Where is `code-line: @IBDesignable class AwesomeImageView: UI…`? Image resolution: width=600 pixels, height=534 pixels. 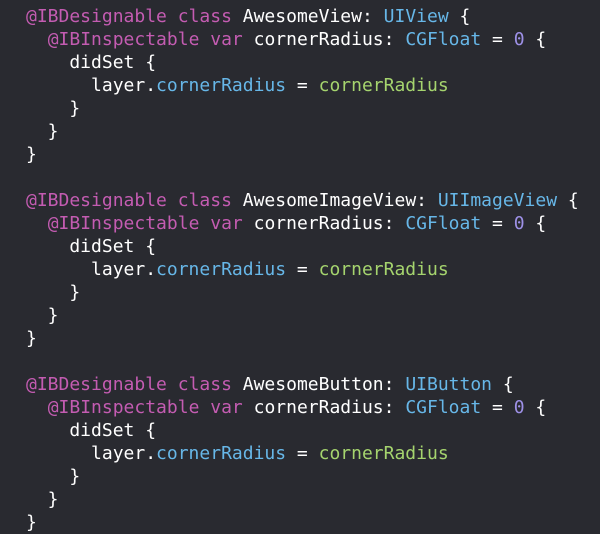
code-line: @IBDesignable class AwesomeImageView: UI… is located at coordinates (302, 200).